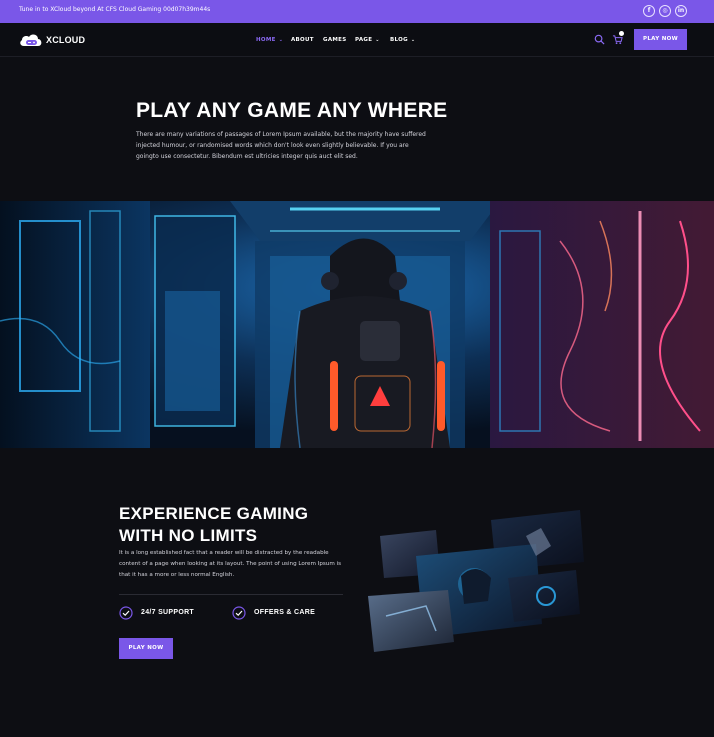  I want to click on experience-play-now-button: PLAY NOW, so click(146, 648).